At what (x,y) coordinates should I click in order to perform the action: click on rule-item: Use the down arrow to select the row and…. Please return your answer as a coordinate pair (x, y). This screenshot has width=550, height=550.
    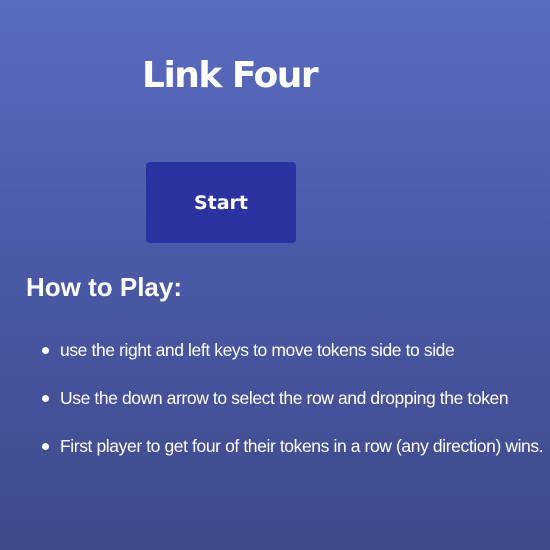
    Looking at the image, I should click on (275, 398).